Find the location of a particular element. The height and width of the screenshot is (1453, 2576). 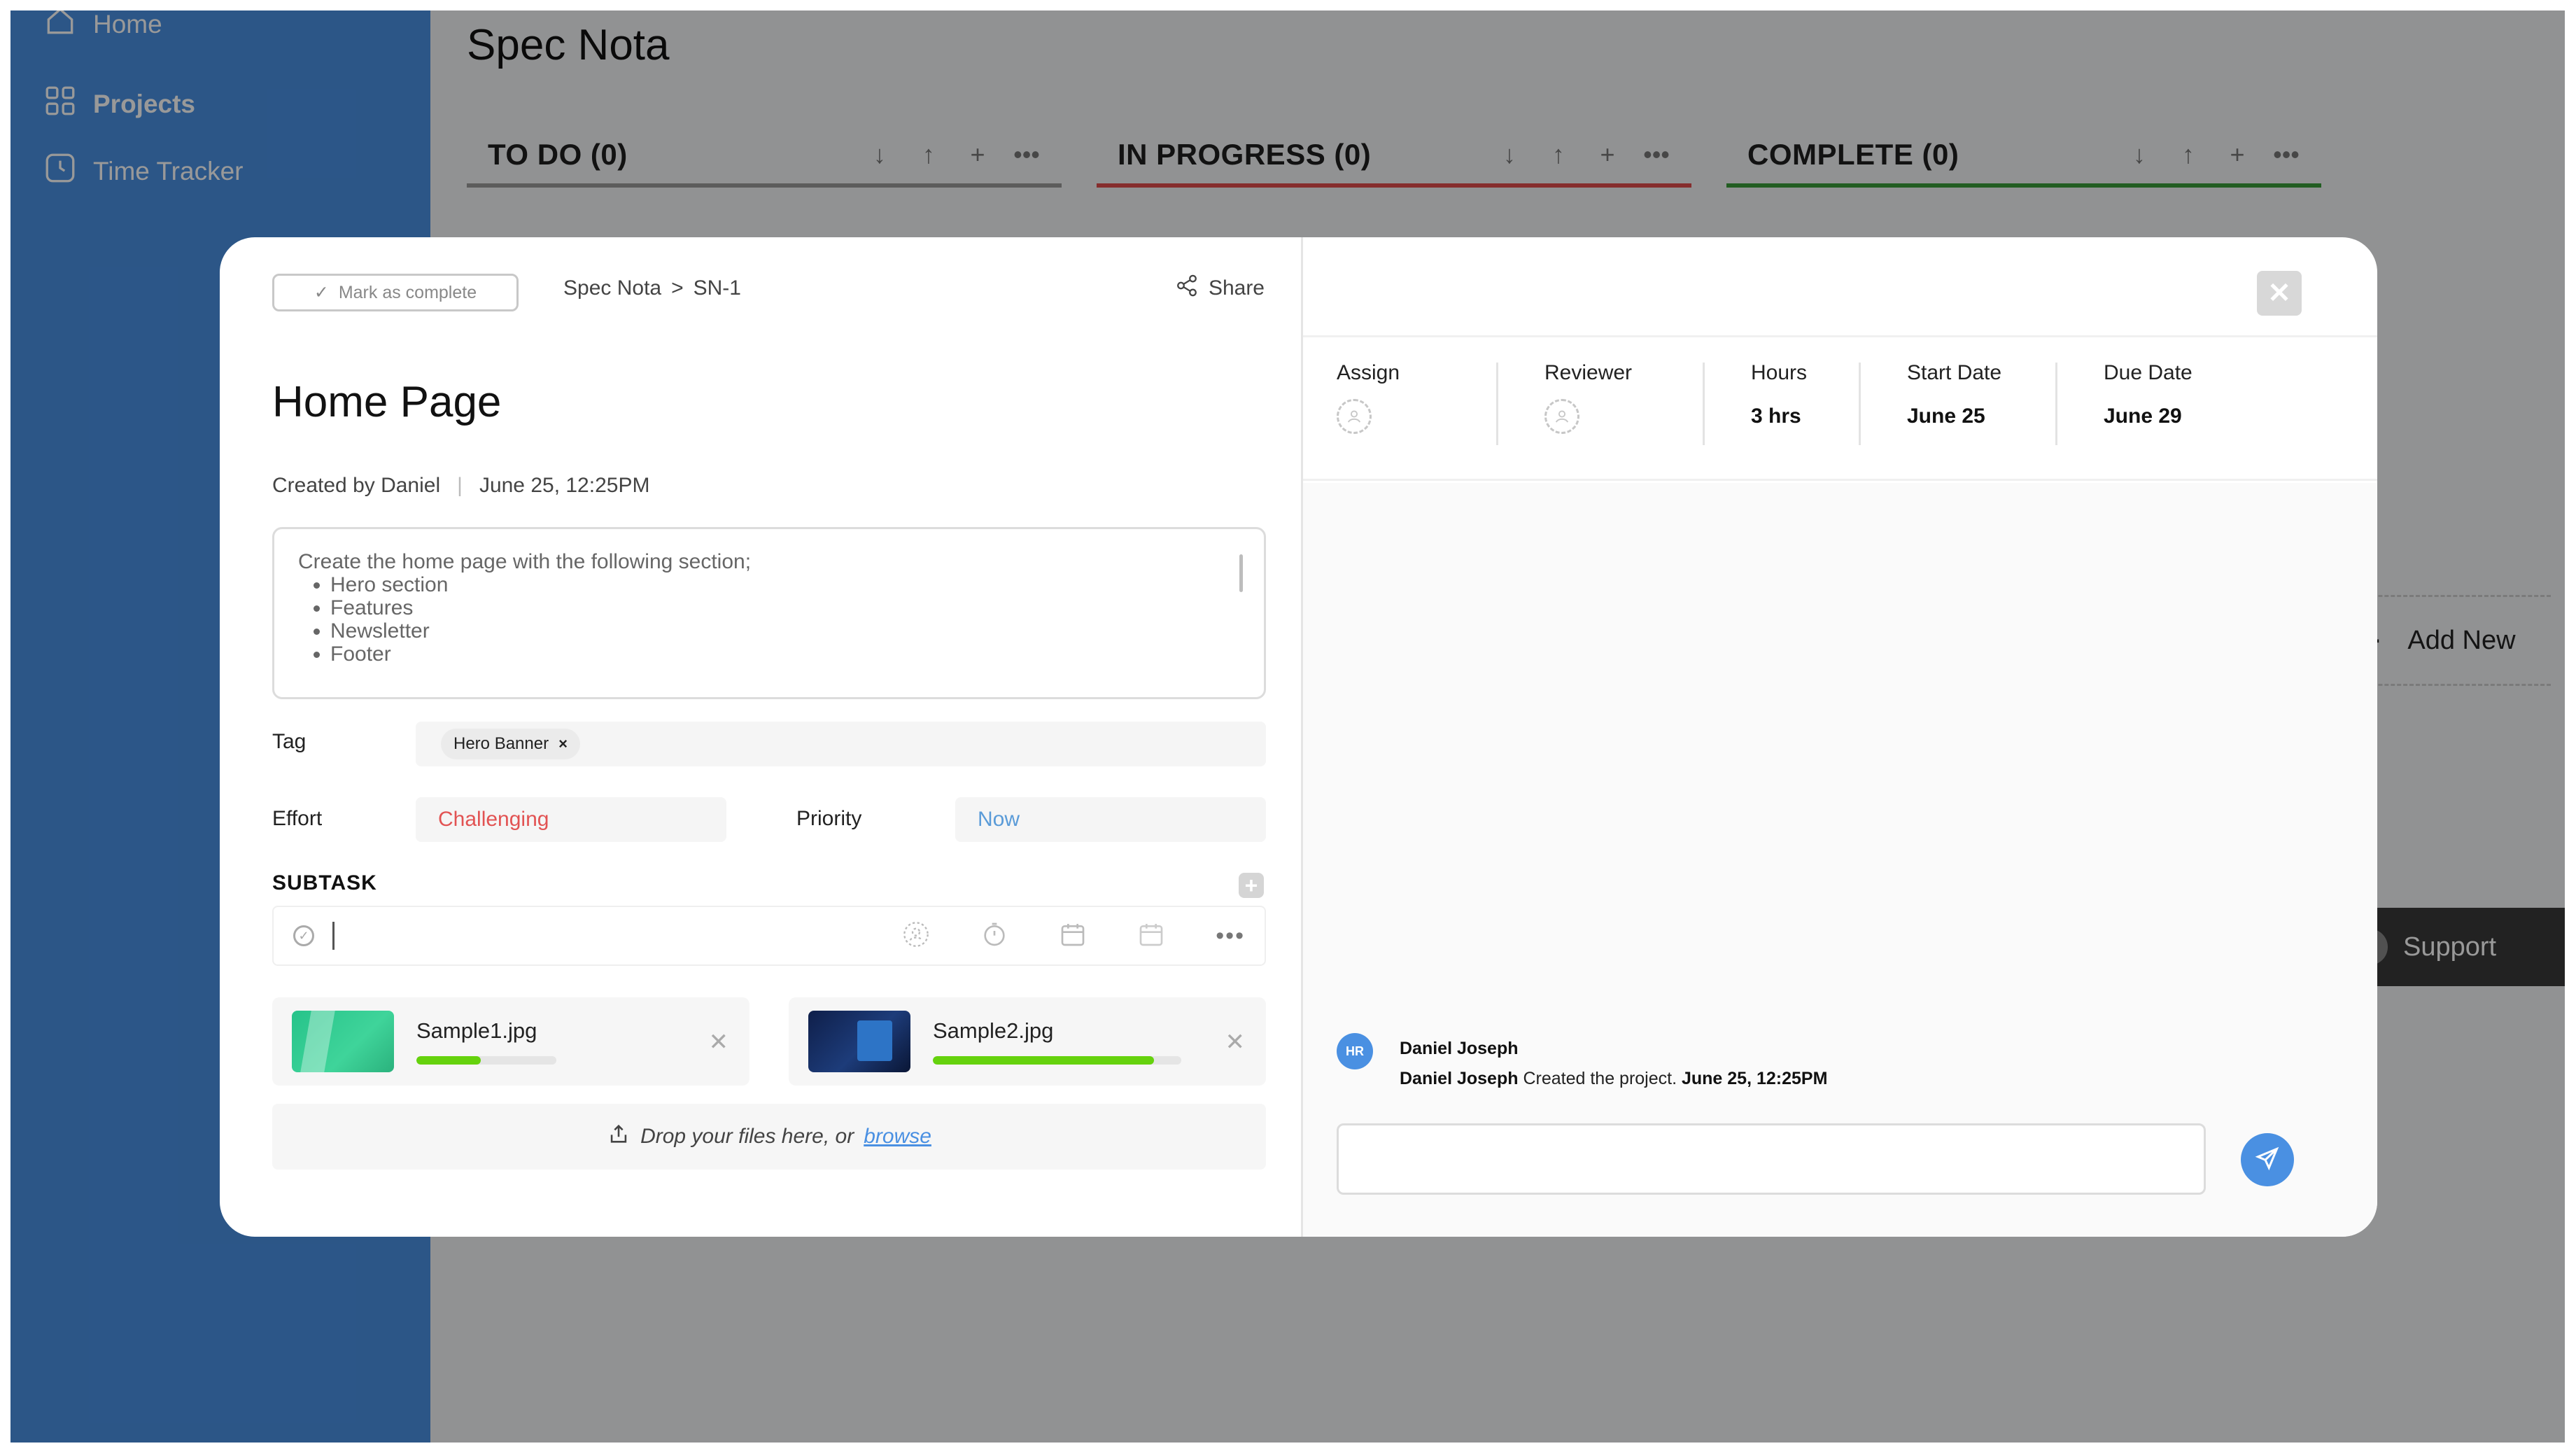

activity-actor: Daniel Joseph is located at coordinates (1459, 1078).